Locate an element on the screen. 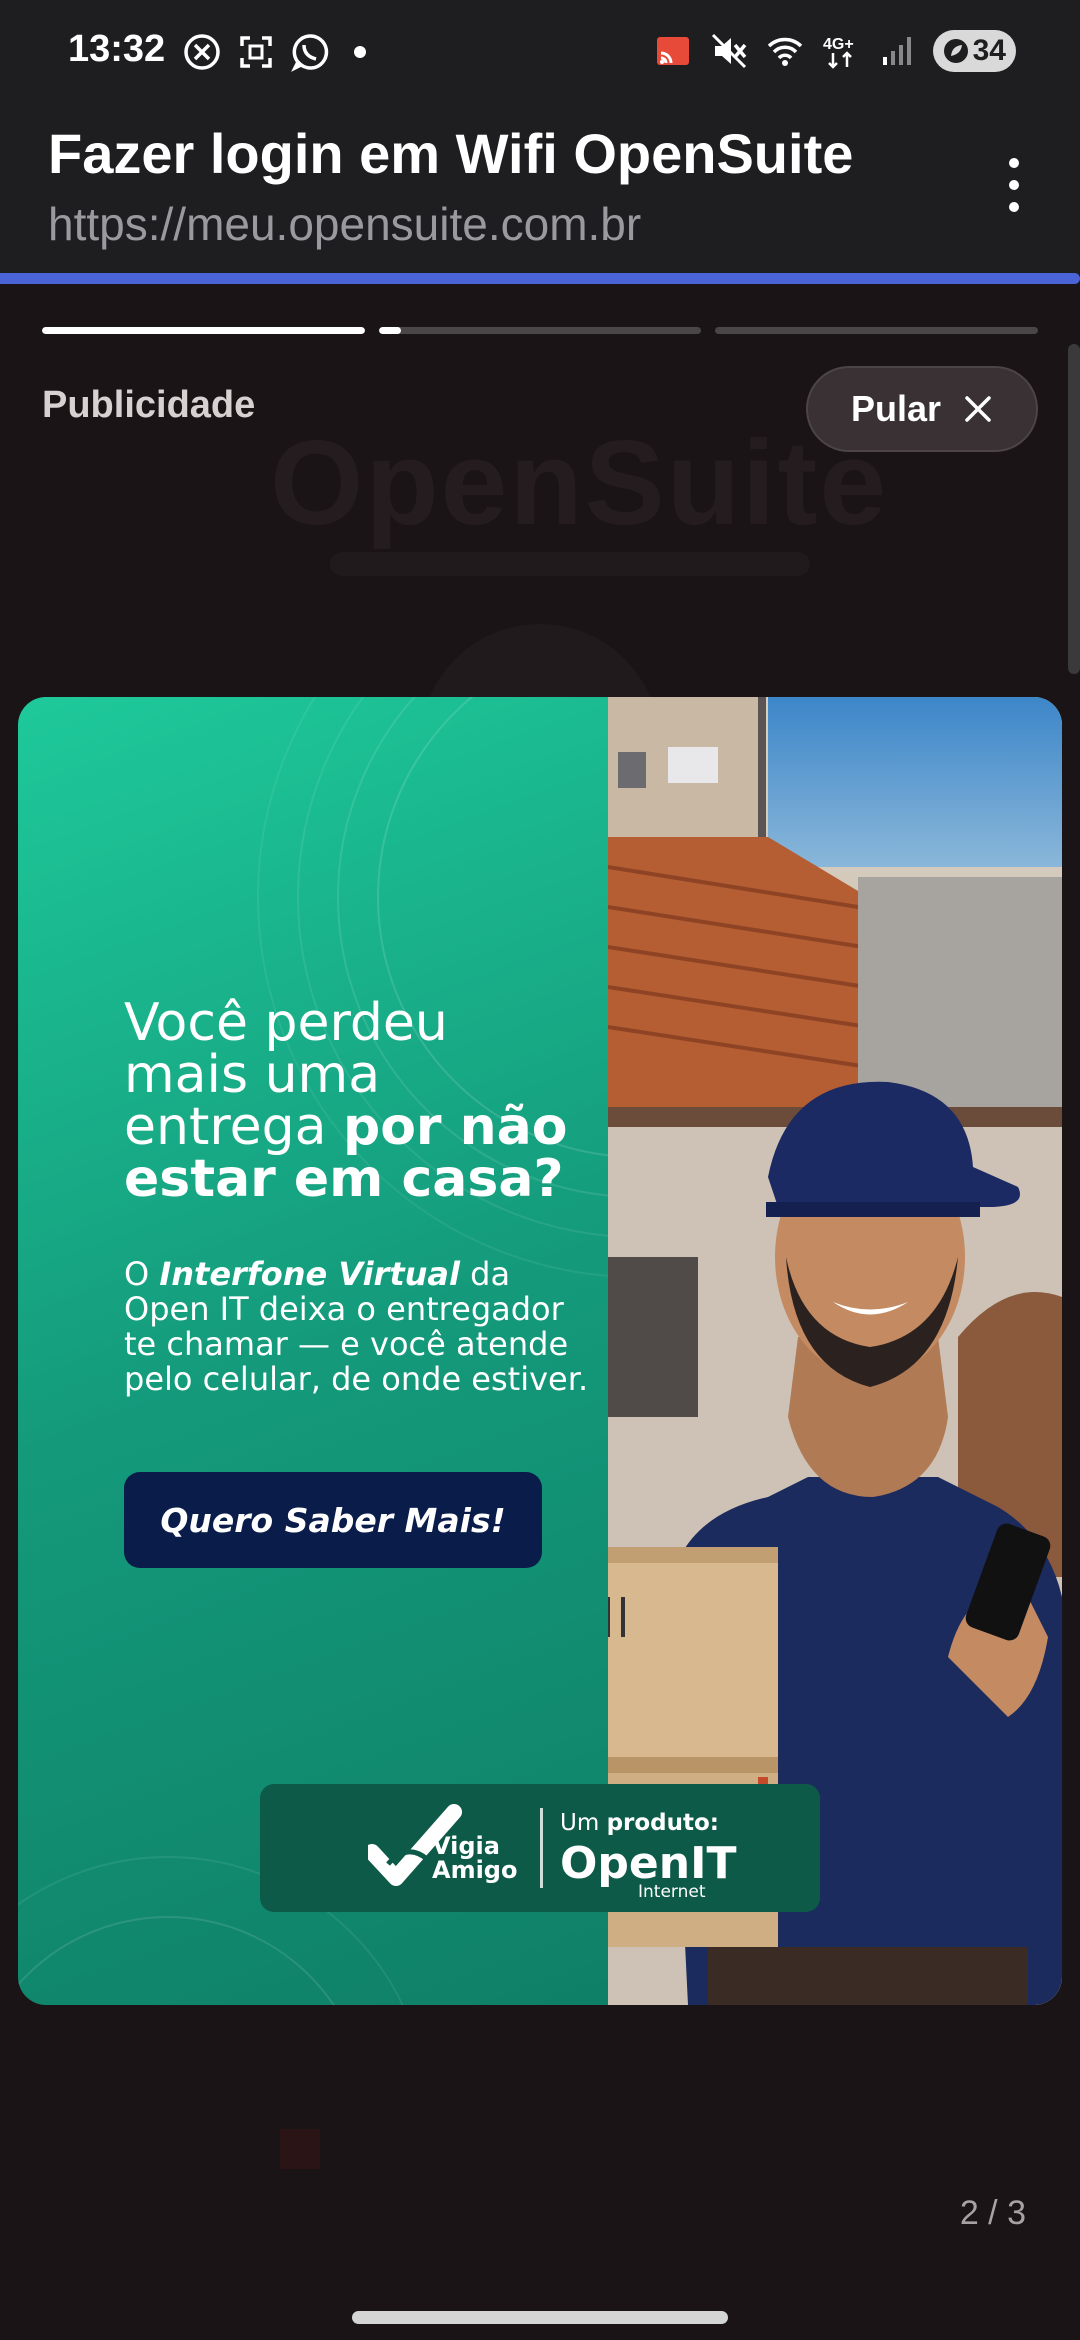 The width and height of the screenshot is (1080, 2340). ad-cta-button: Quero Saber Mais! is located at coordinates (333, 1520).